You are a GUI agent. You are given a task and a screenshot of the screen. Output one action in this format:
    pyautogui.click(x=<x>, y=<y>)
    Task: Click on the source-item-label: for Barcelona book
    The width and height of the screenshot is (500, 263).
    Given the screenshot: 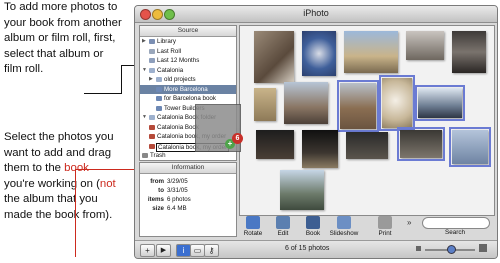 What is the action you would take?
    pyautogui.click(x=190, y=98)
    